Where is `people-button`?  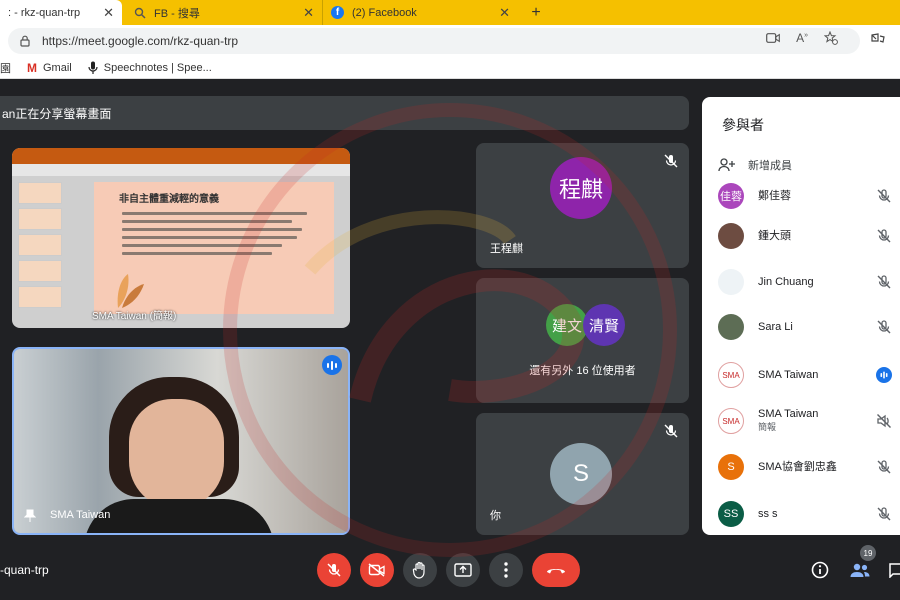 people-button is located at coordinates (860, 570).